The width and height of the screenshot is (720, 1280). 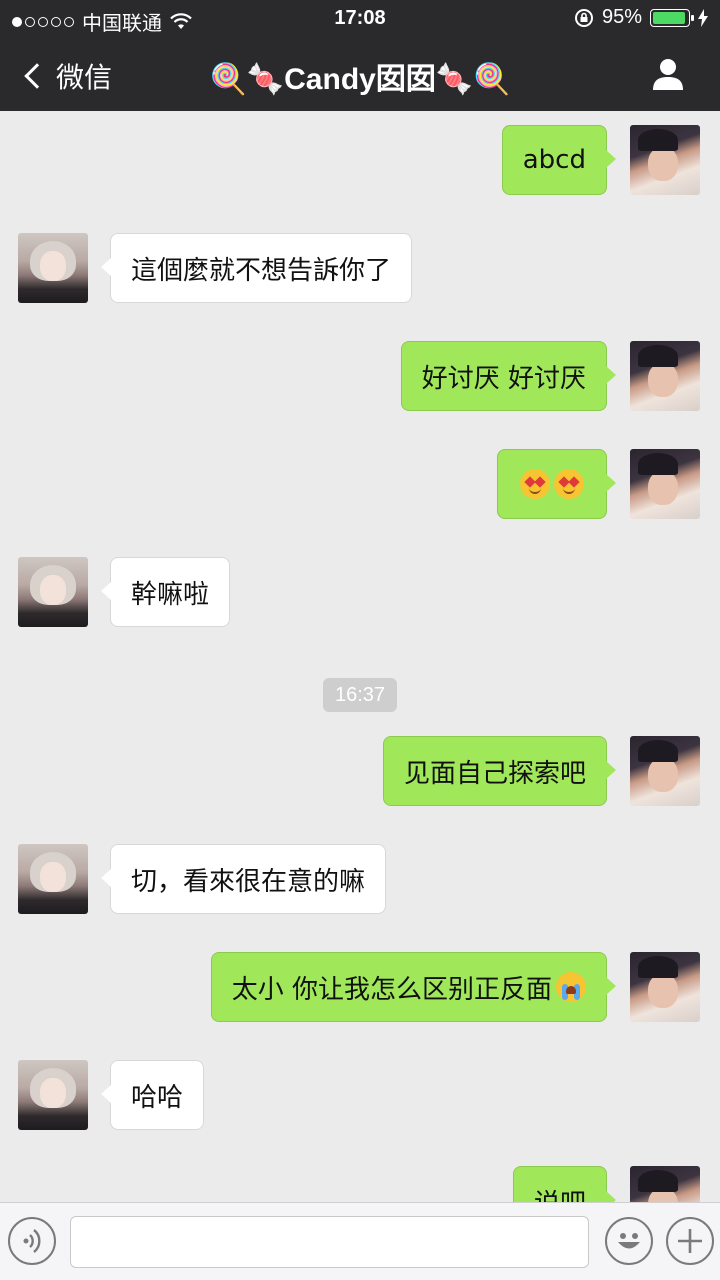 I want to click on input-bar, so click(x=360, y=1241).